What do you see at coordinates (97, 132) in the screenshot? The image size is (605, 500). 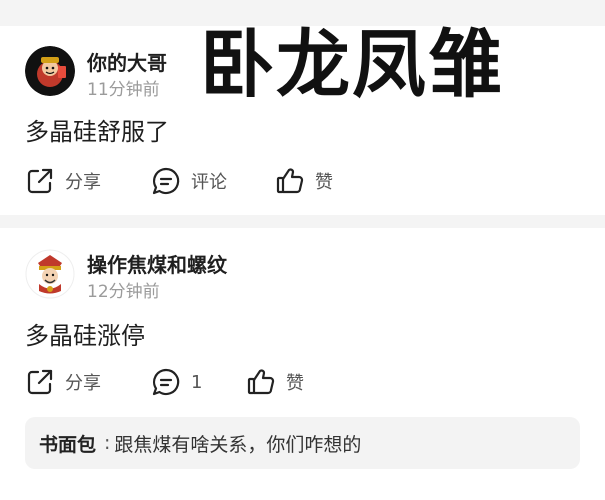 I see `comment-text: 多晶硅舒服了` at bounding box center [97, 132].